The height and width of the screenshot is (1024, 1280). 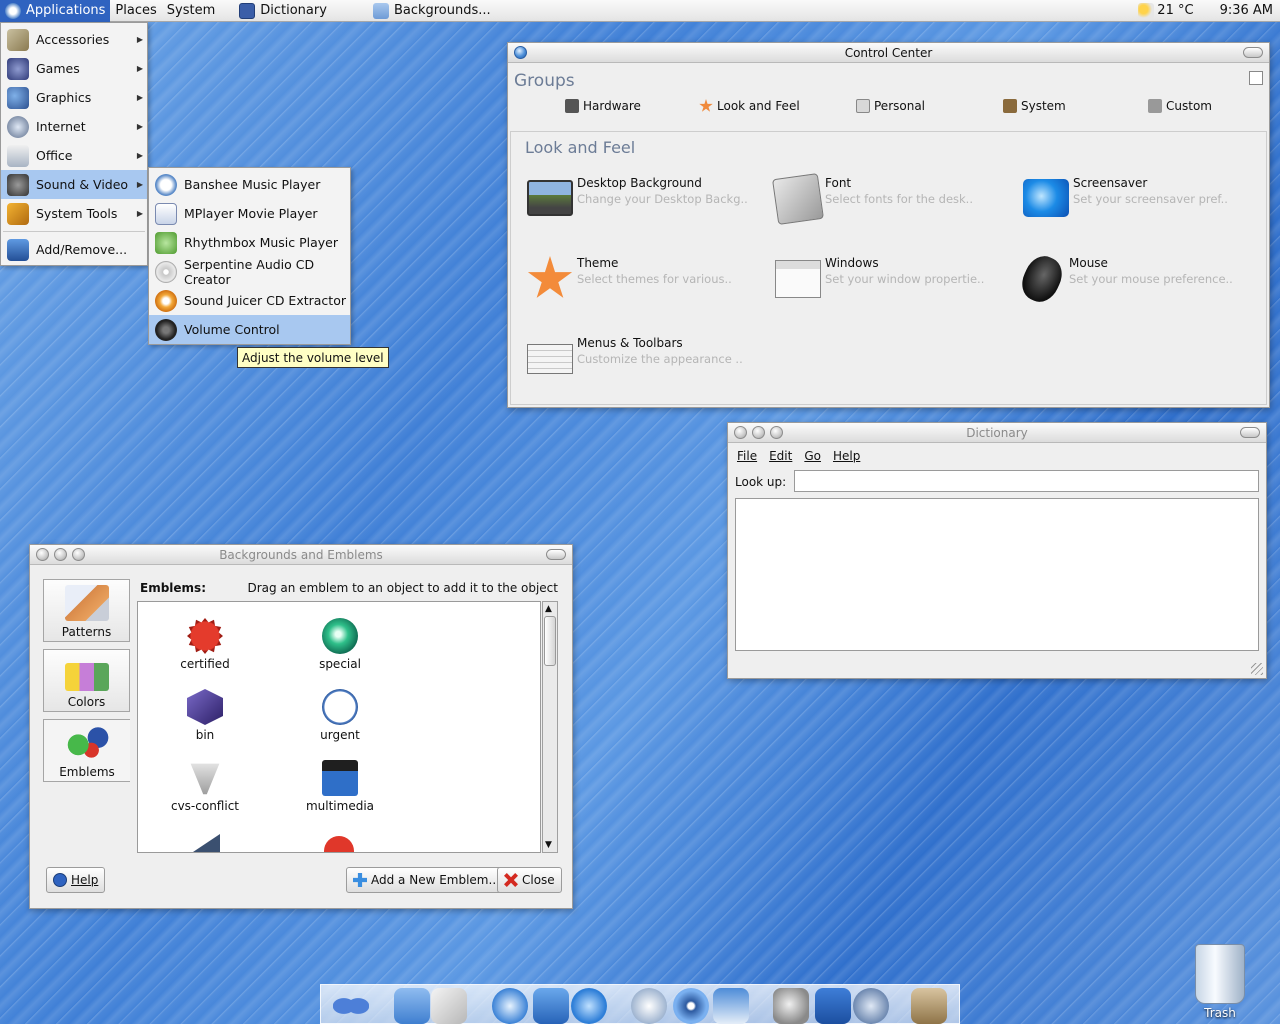 I want to click on chat-icon, so click(x=589, y=1006).